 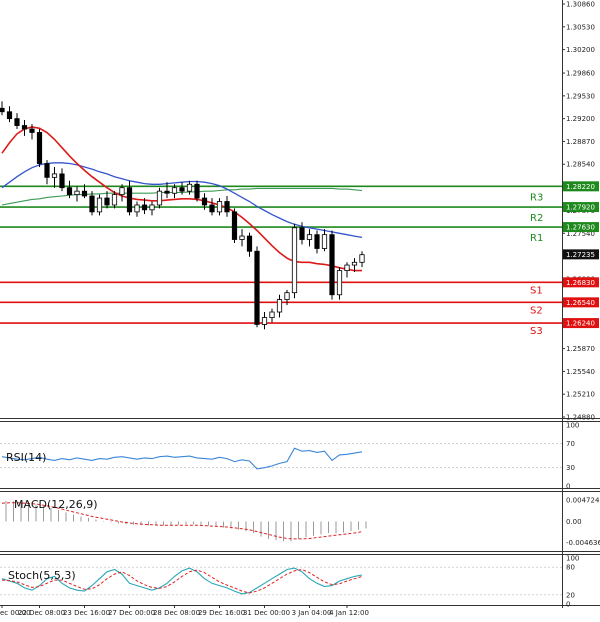 I want to click on stoch-label: Stoch(5,5,3), so click(x=42, y=575).